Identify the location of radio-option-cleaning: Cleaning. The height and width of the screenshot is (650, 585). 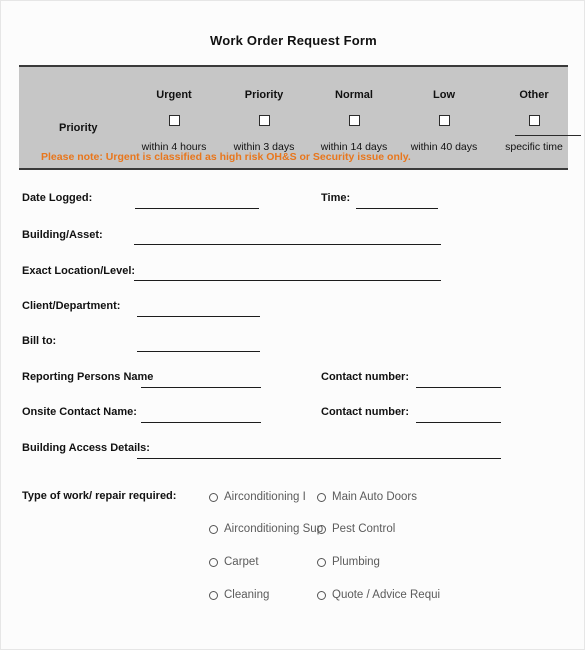
(263, 595).